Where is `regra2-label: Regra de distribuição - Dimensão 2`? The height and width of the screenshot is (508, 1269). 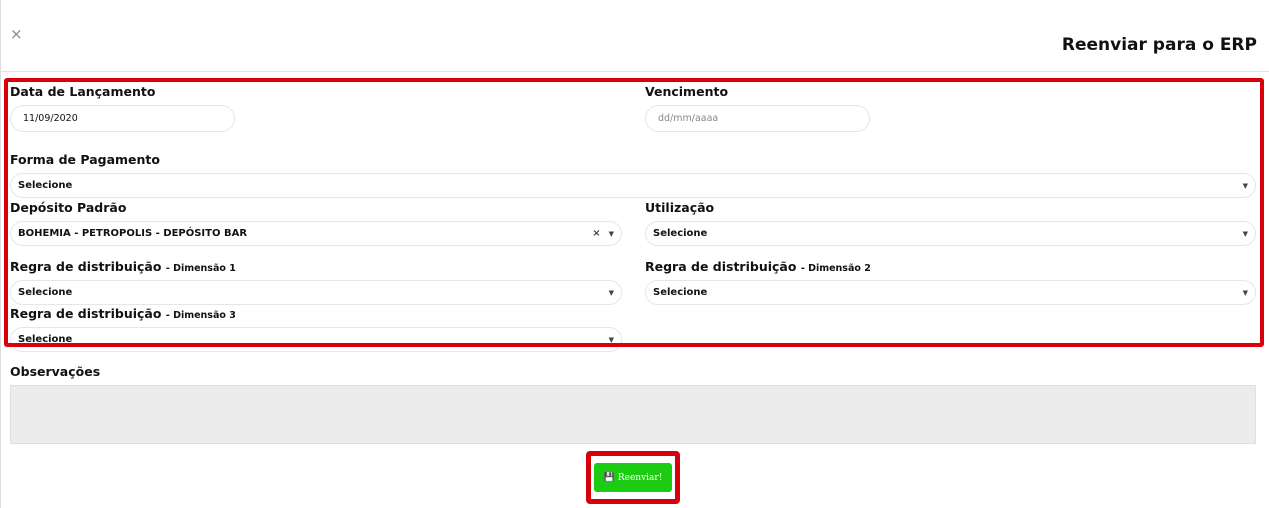
regra2-label: Regra de distribuição - Dimensão 2 is located at coordinates (758, 266).